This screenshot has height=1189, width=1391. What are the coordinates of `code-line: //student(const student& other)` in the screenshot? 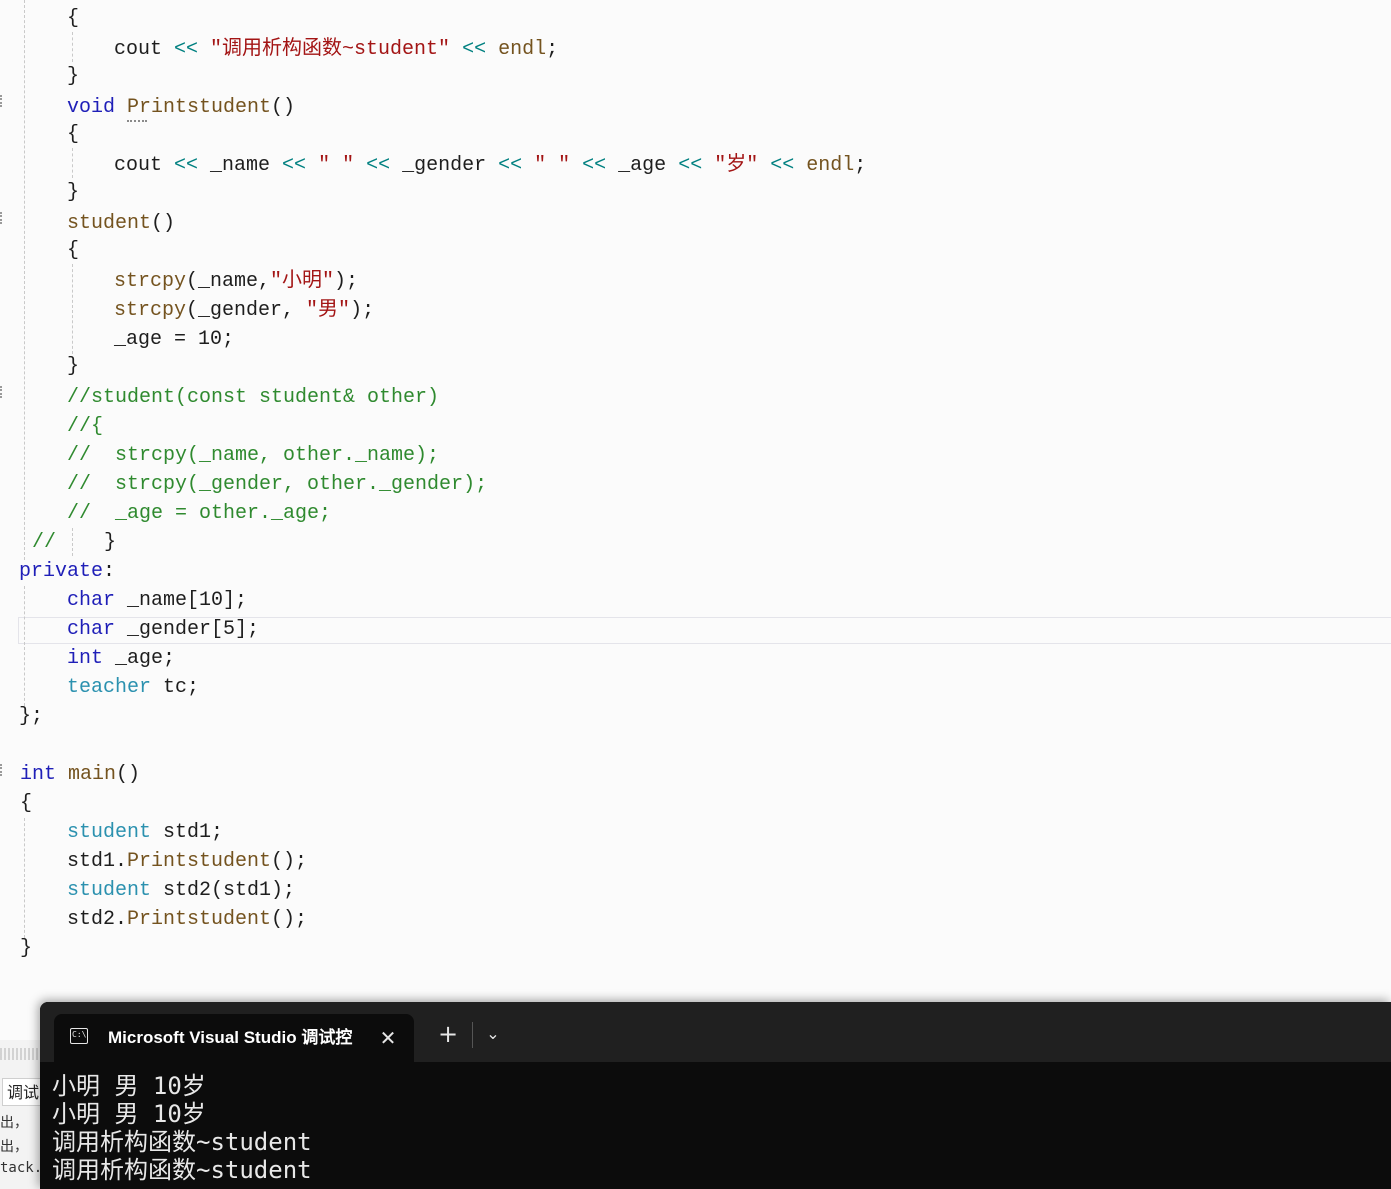 It's located at (253, 397).